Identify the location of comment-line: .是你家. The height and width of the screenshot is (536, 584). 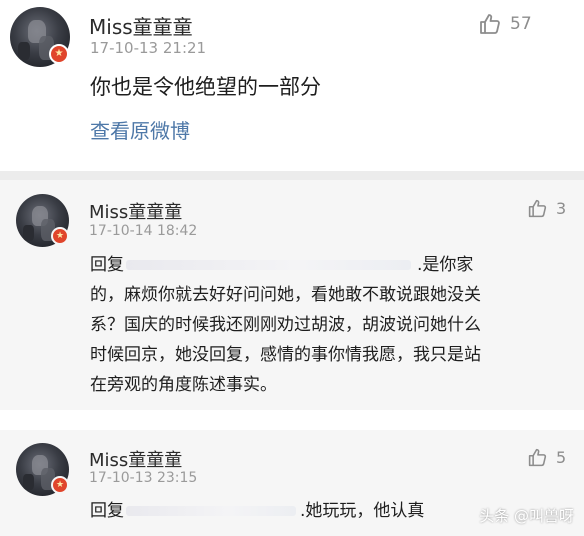
(445, 265).